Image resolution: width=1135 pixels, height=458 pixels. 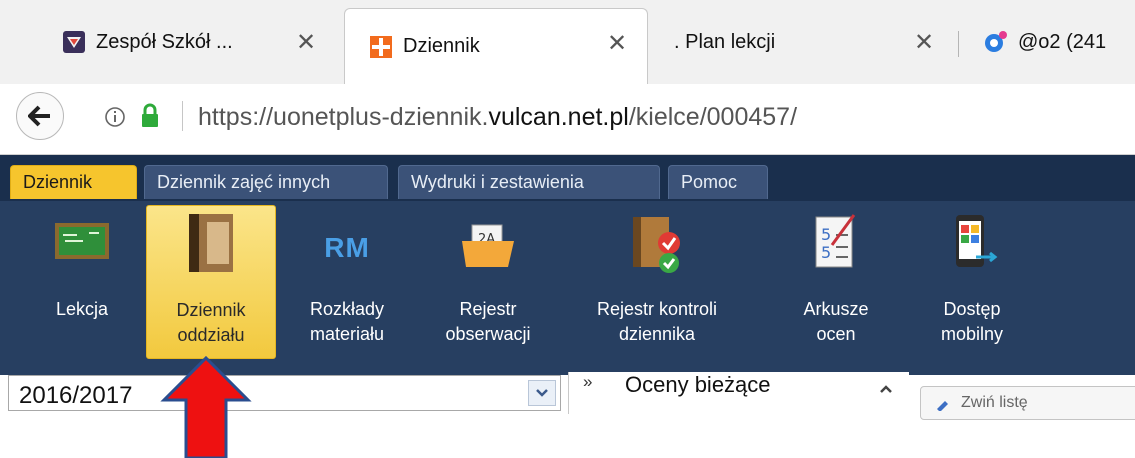 I want to click on tab-title: @o2 (241, so click(x=1062, y=41).